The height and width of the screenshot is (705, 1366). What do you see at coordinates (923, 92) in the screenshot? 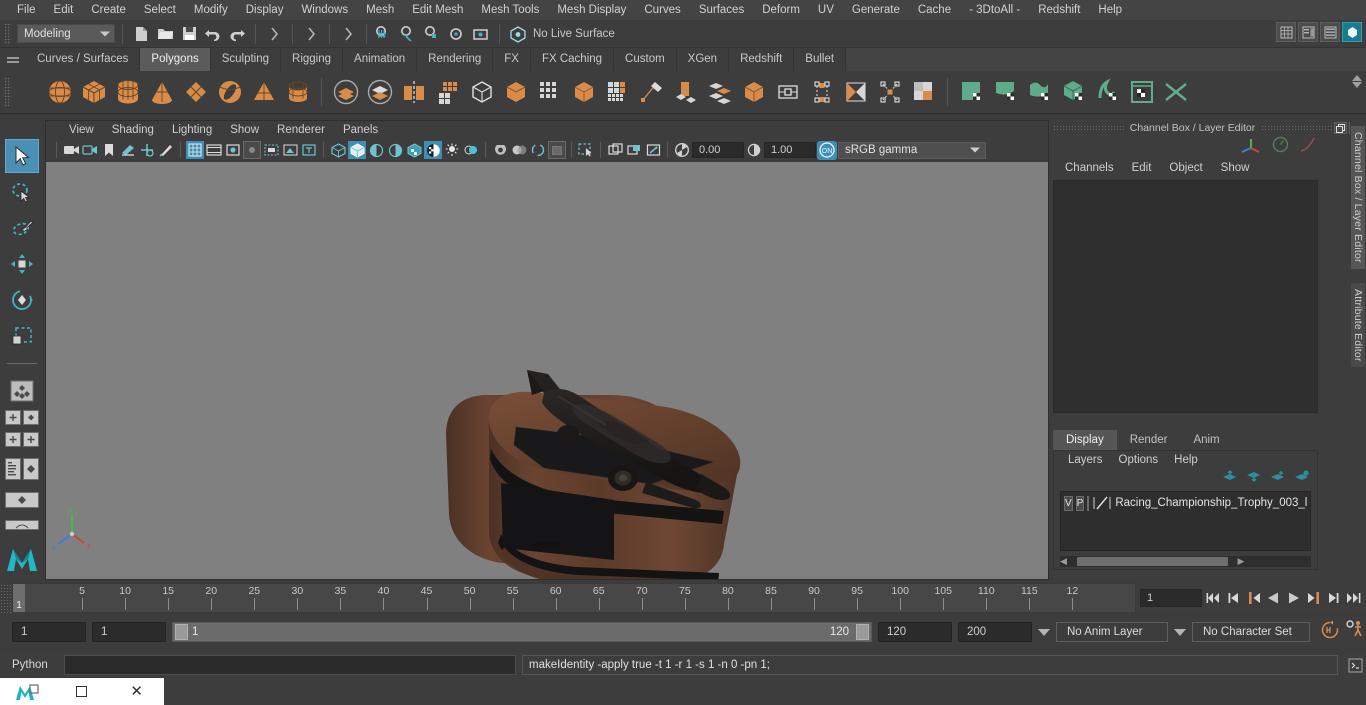
I see `uv-editor-icon` at bounding box center [923, 92].